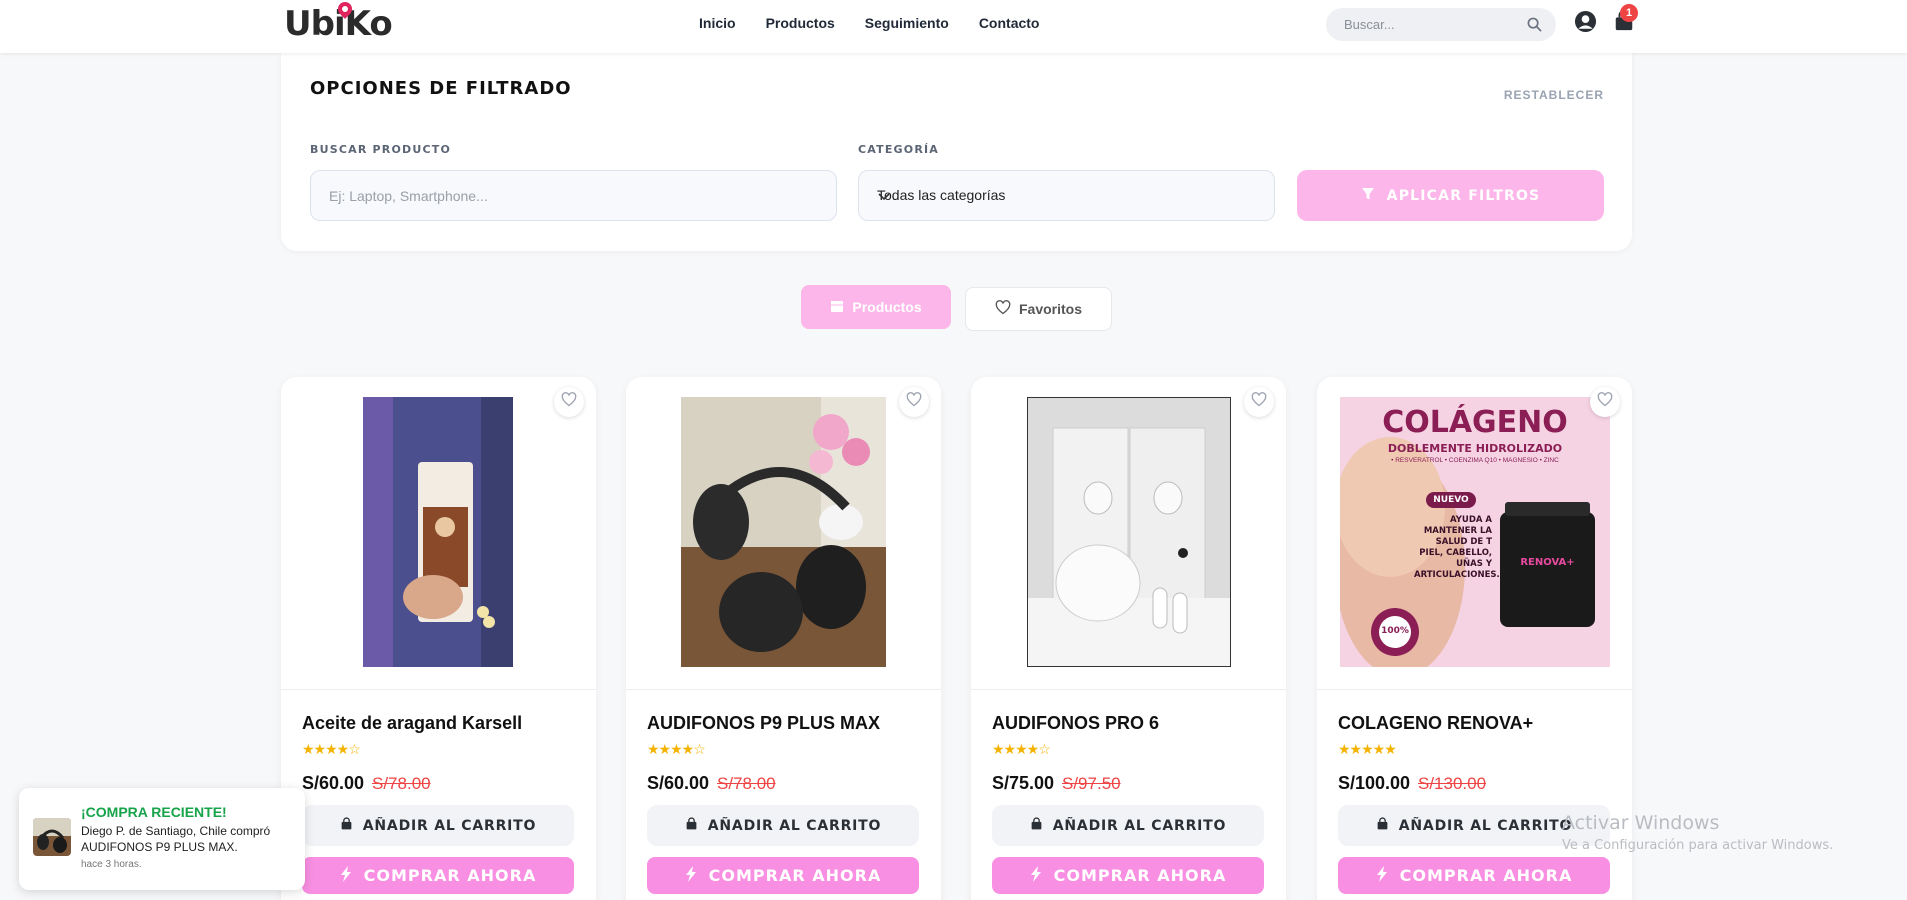  Describe the element at coordinates (1435, 723) in the screenshot. I see `product-name: COLAGENO RENOVA+` at that location.